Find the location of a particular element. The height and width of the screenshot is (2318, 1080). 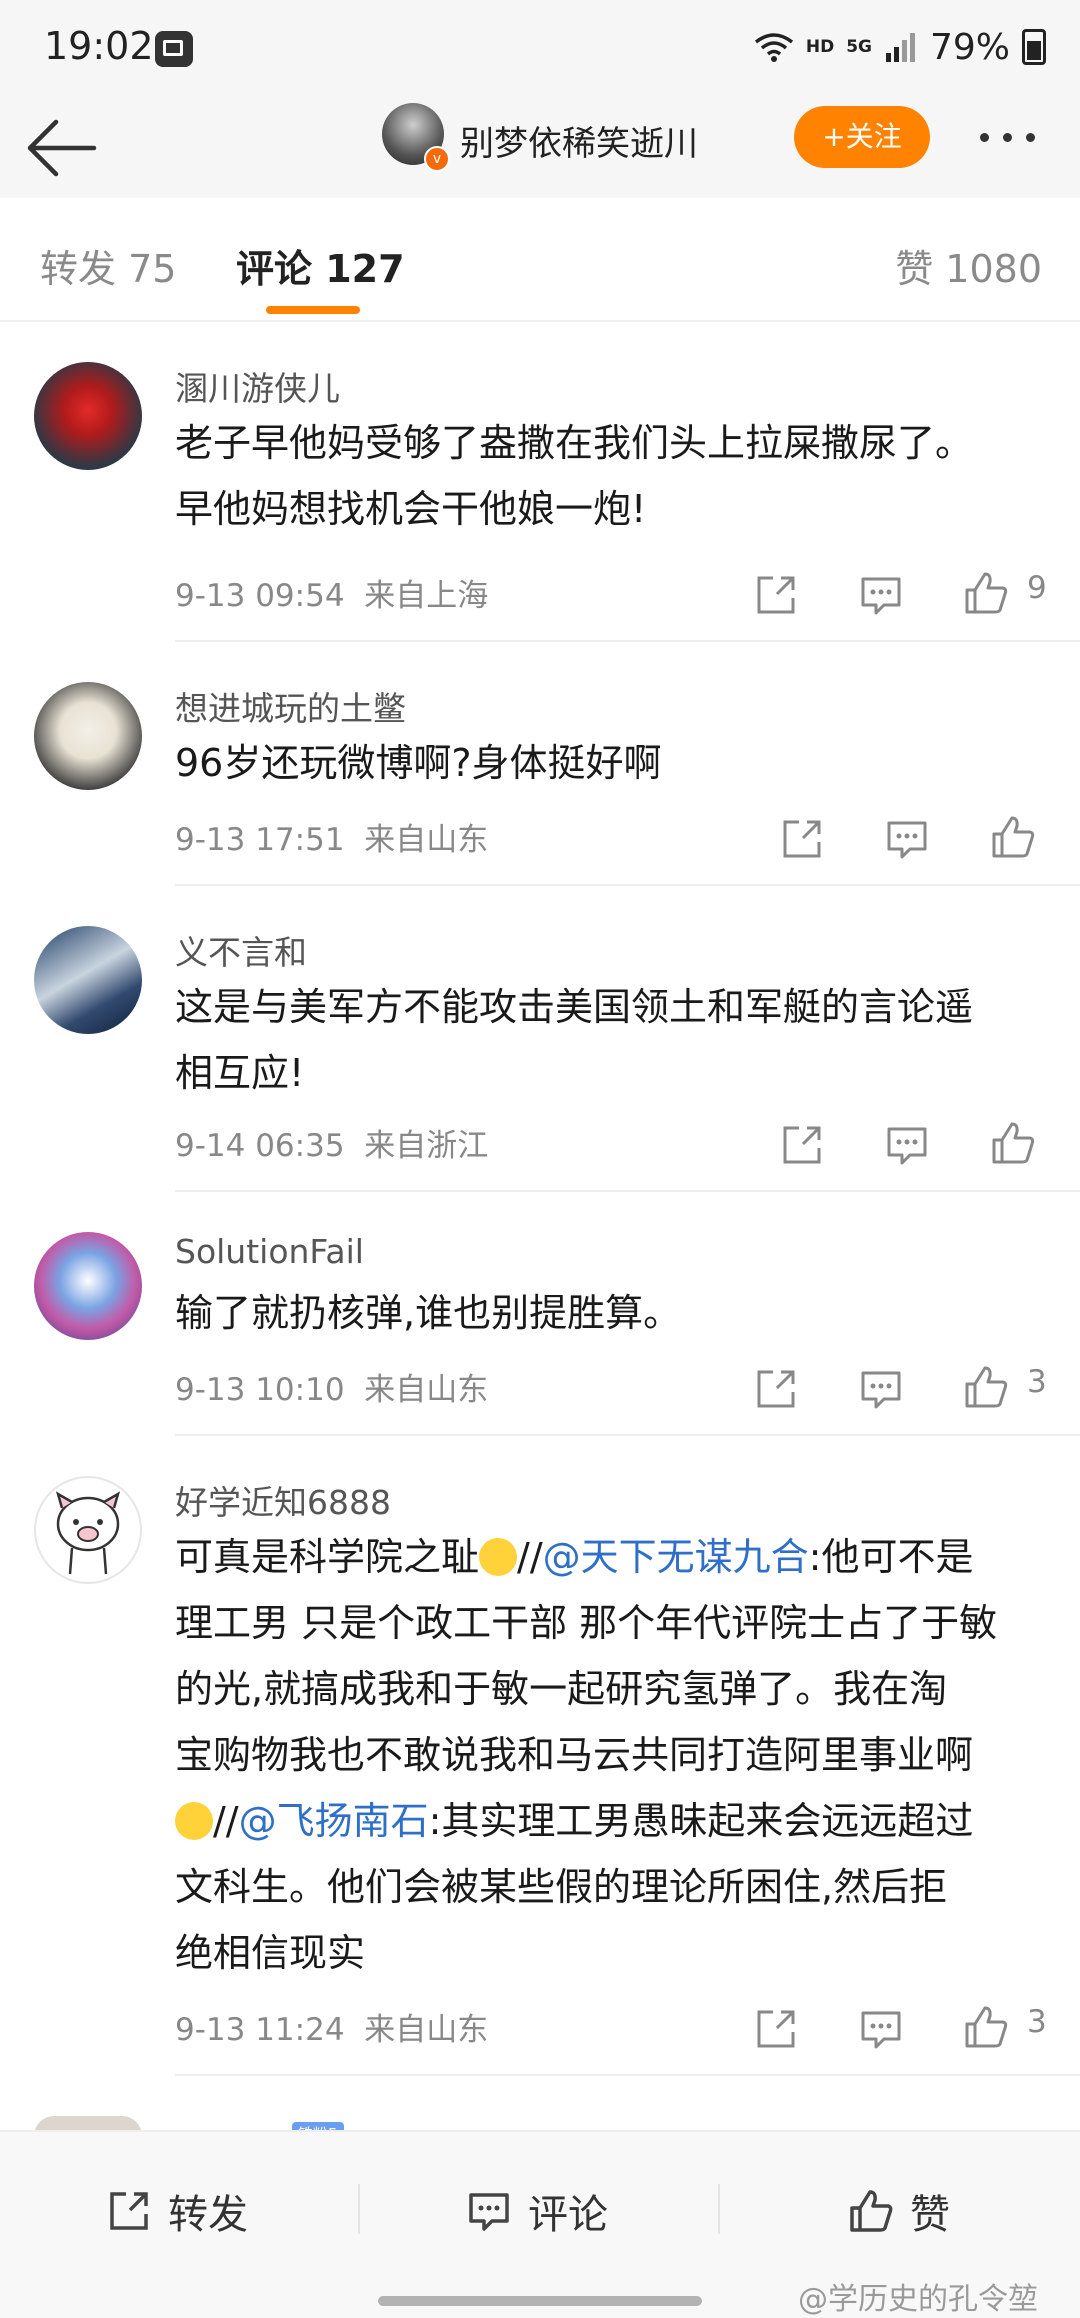

pig-avatar-icon is located at coordinates (88, 1533).